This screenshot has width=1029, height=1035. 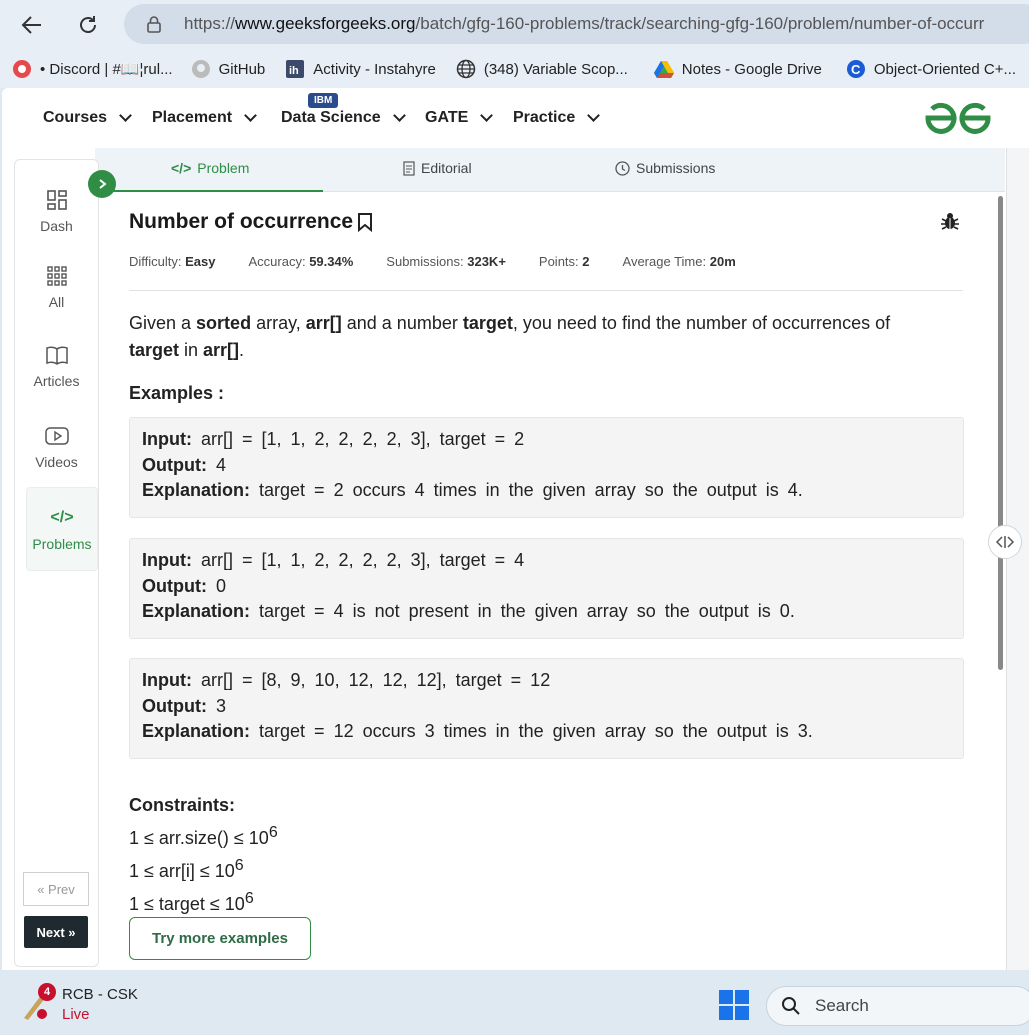 I want to click on grid-icon, so click(x=57, y=276).